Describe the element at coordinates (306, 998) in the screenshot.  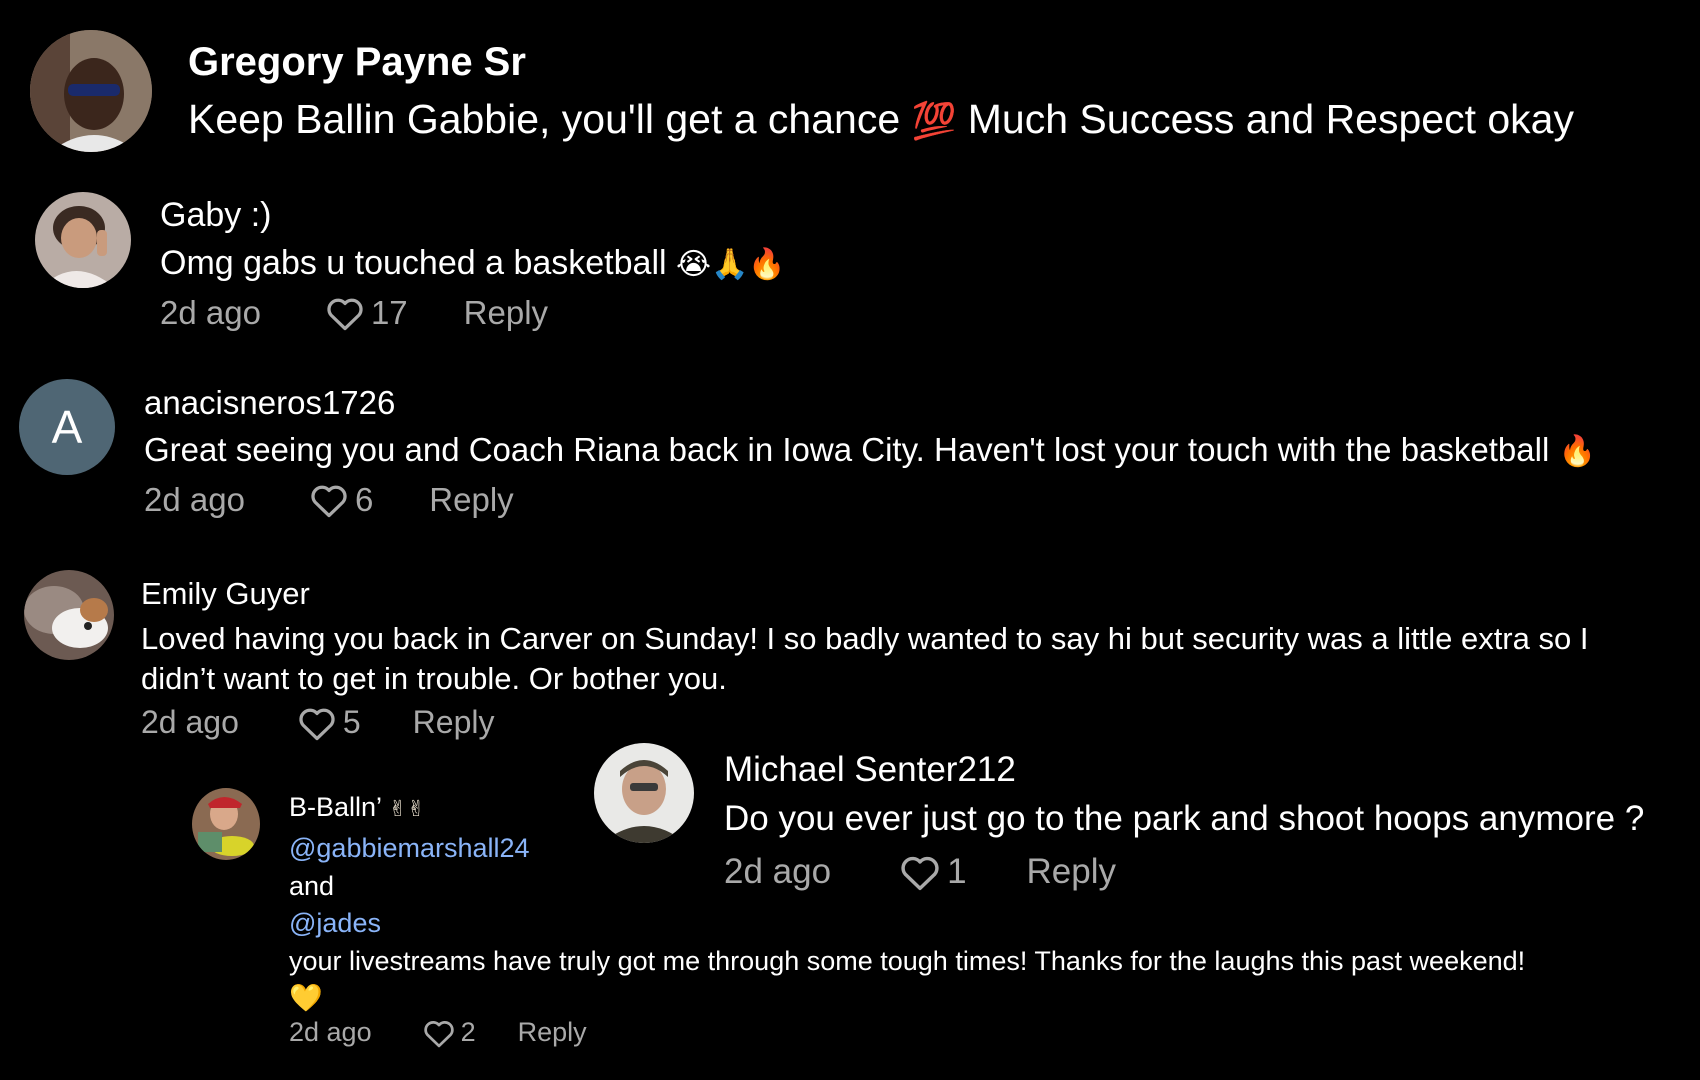
I see `yellow-heart-emoji: 💛` at that location.